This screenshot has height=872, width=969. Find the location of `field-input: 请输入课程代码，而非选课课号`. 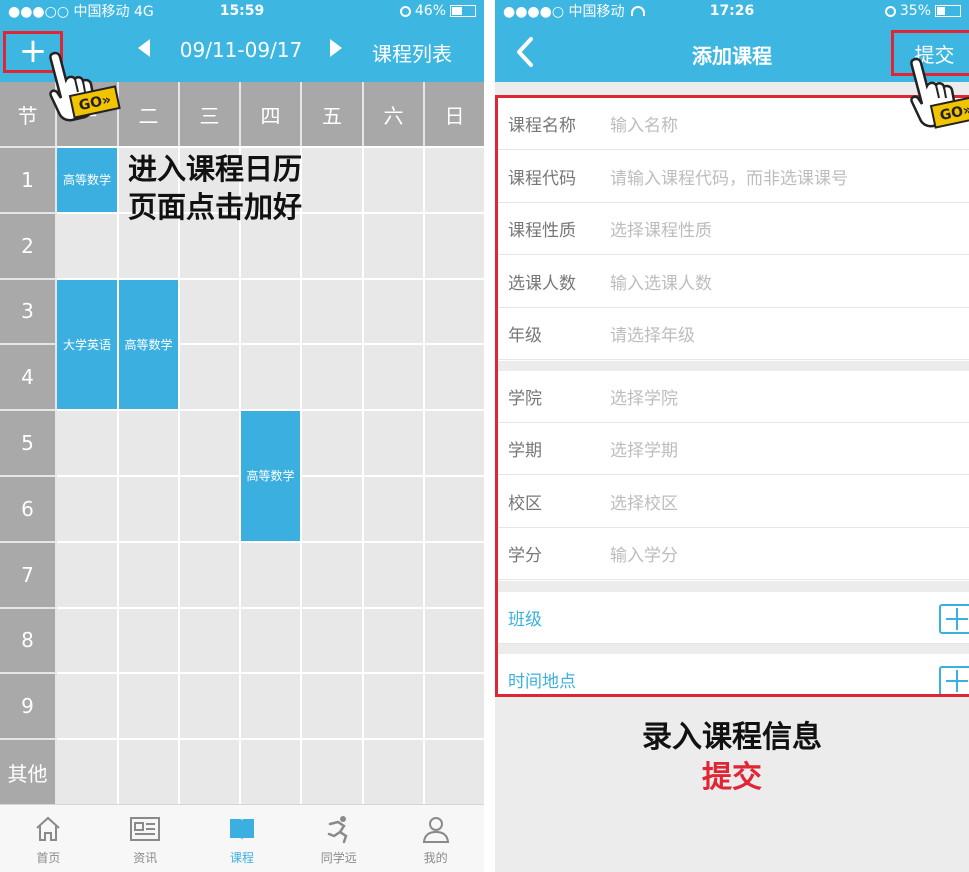

field-input: 请输入课程代码，而非选课课号 is located at coordinates (729, 176).